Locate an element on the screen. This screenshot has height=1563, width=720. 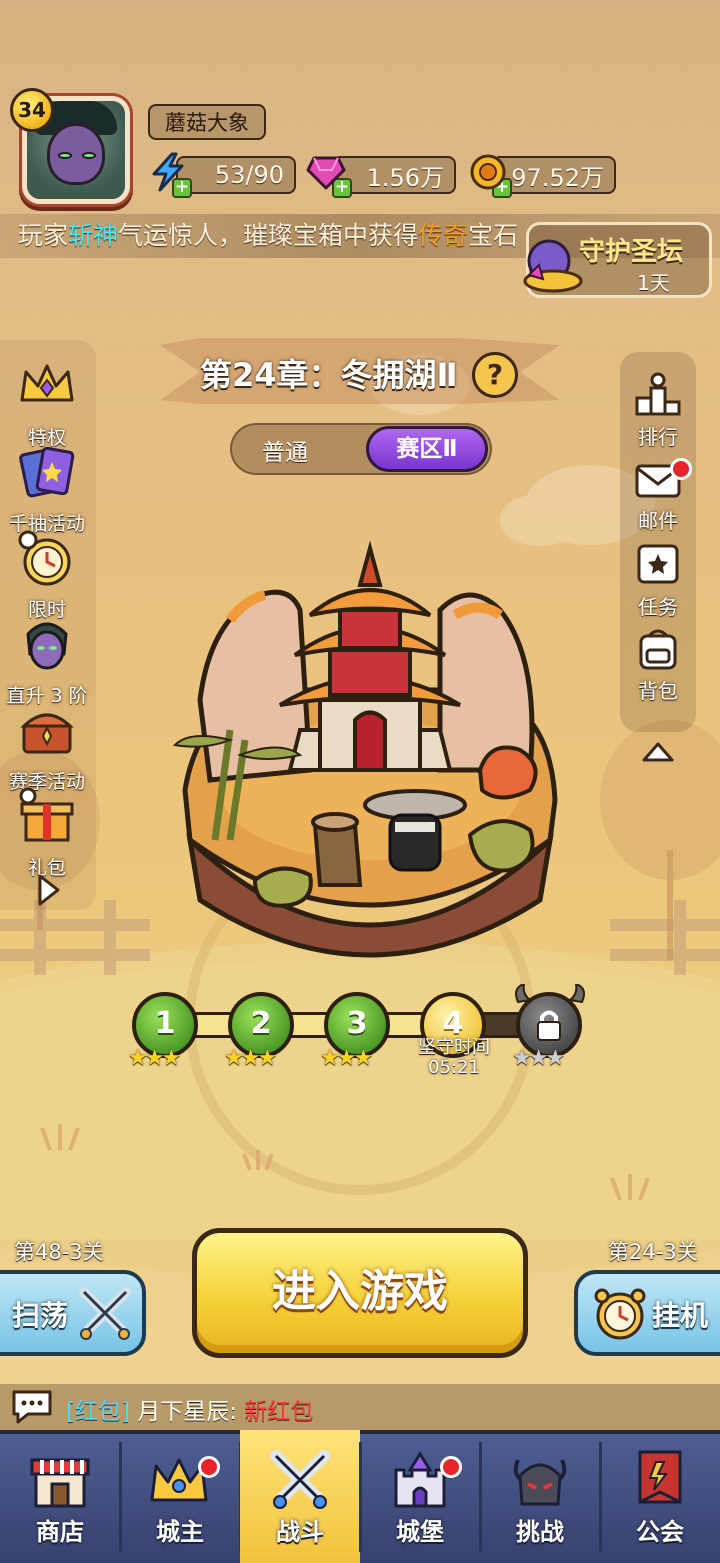
energy-value: 53/90 is located at coordinates (249, 175).